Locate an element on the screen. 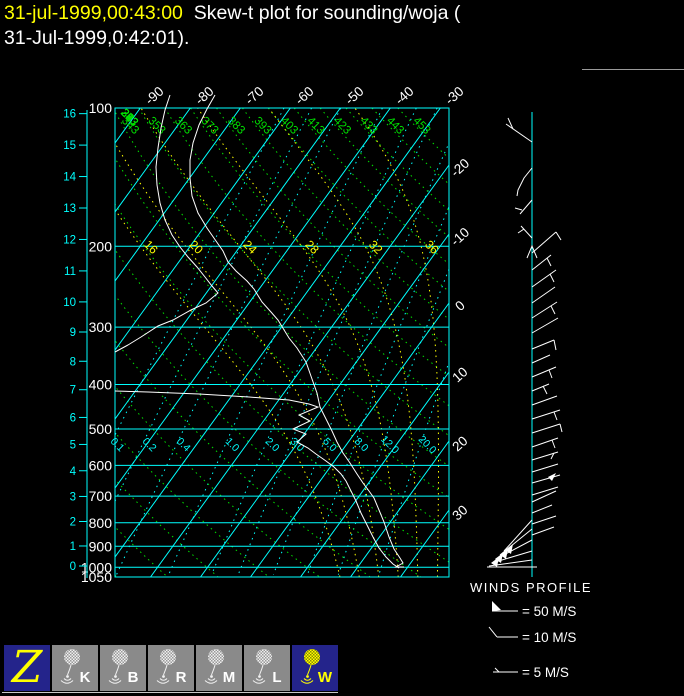 The height and width of the screenshot is (696, 684). pressure-labels: 10020030040050060070080090010001050 is located at coordinates (96, 342).